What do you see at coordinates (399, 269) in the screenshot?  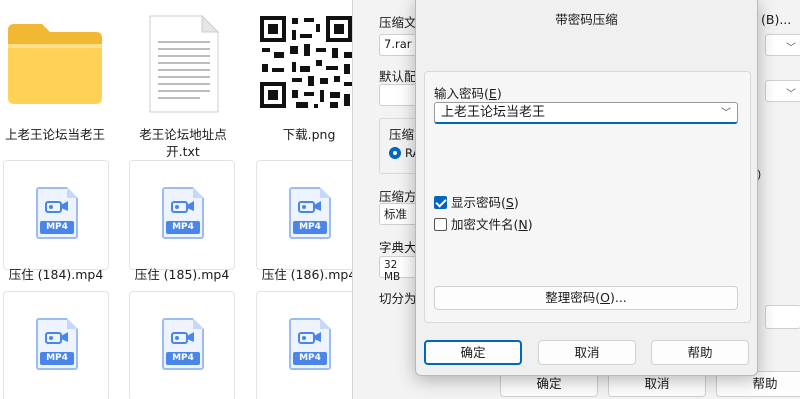 I see `dictionary-dropdown: 32 MB` at bounding box center [399, 269].